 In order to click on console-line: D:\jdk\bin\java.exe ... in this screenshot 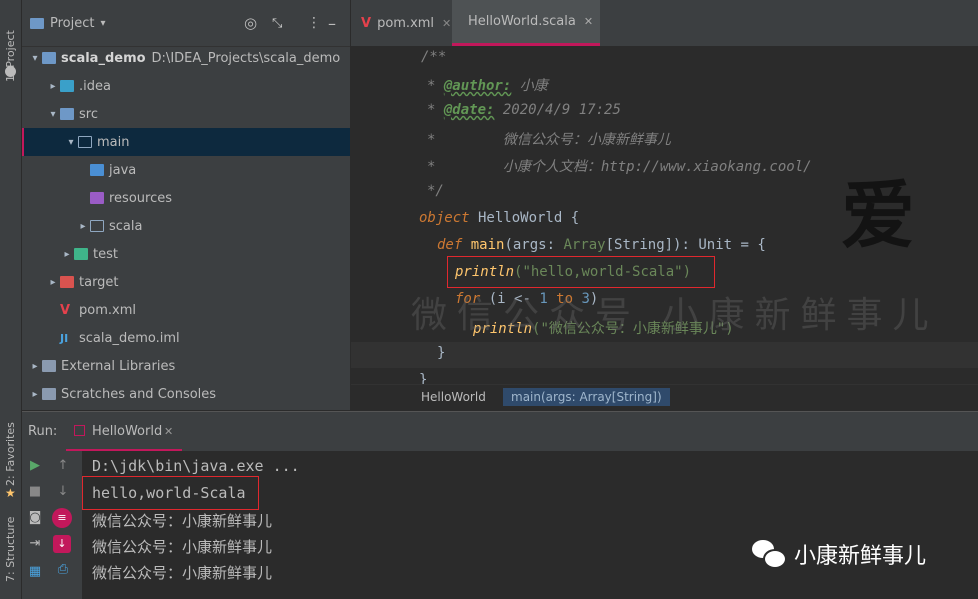, I will do `click(196, 466)`.